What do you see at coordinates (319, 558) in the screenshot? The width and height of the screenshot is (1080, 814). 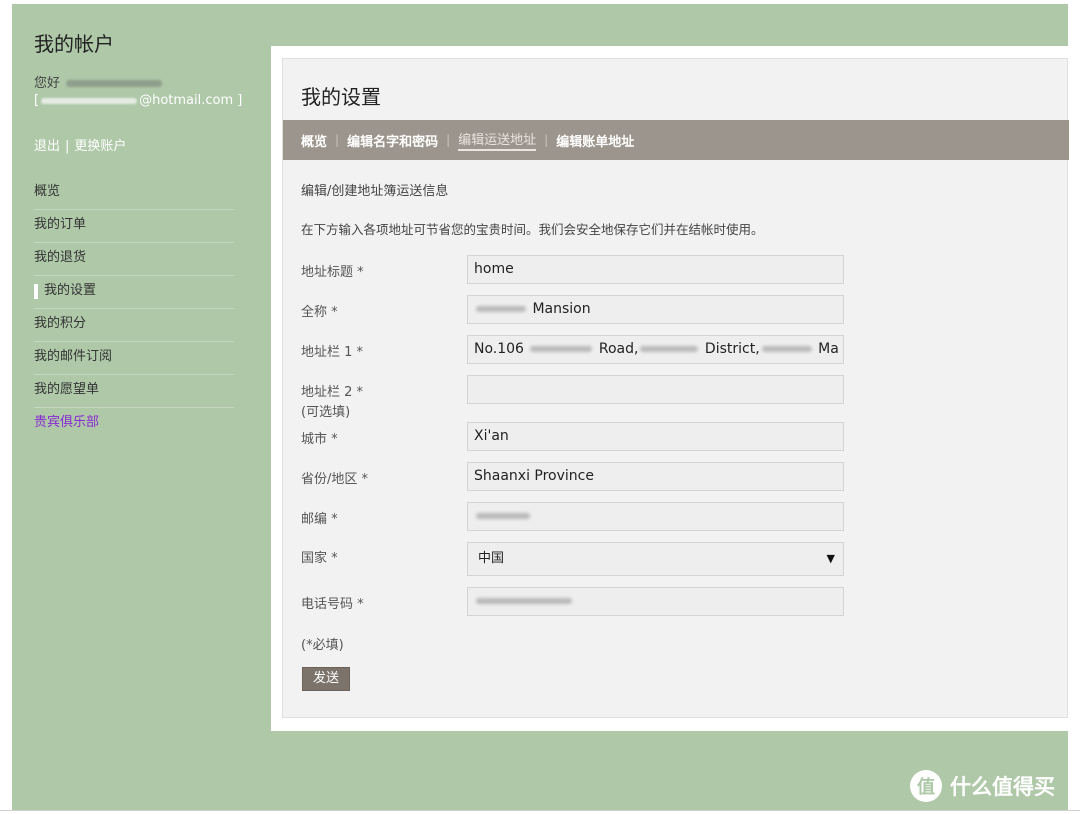 I see `country-label: 国家 *` at bounding box center [319, 558].